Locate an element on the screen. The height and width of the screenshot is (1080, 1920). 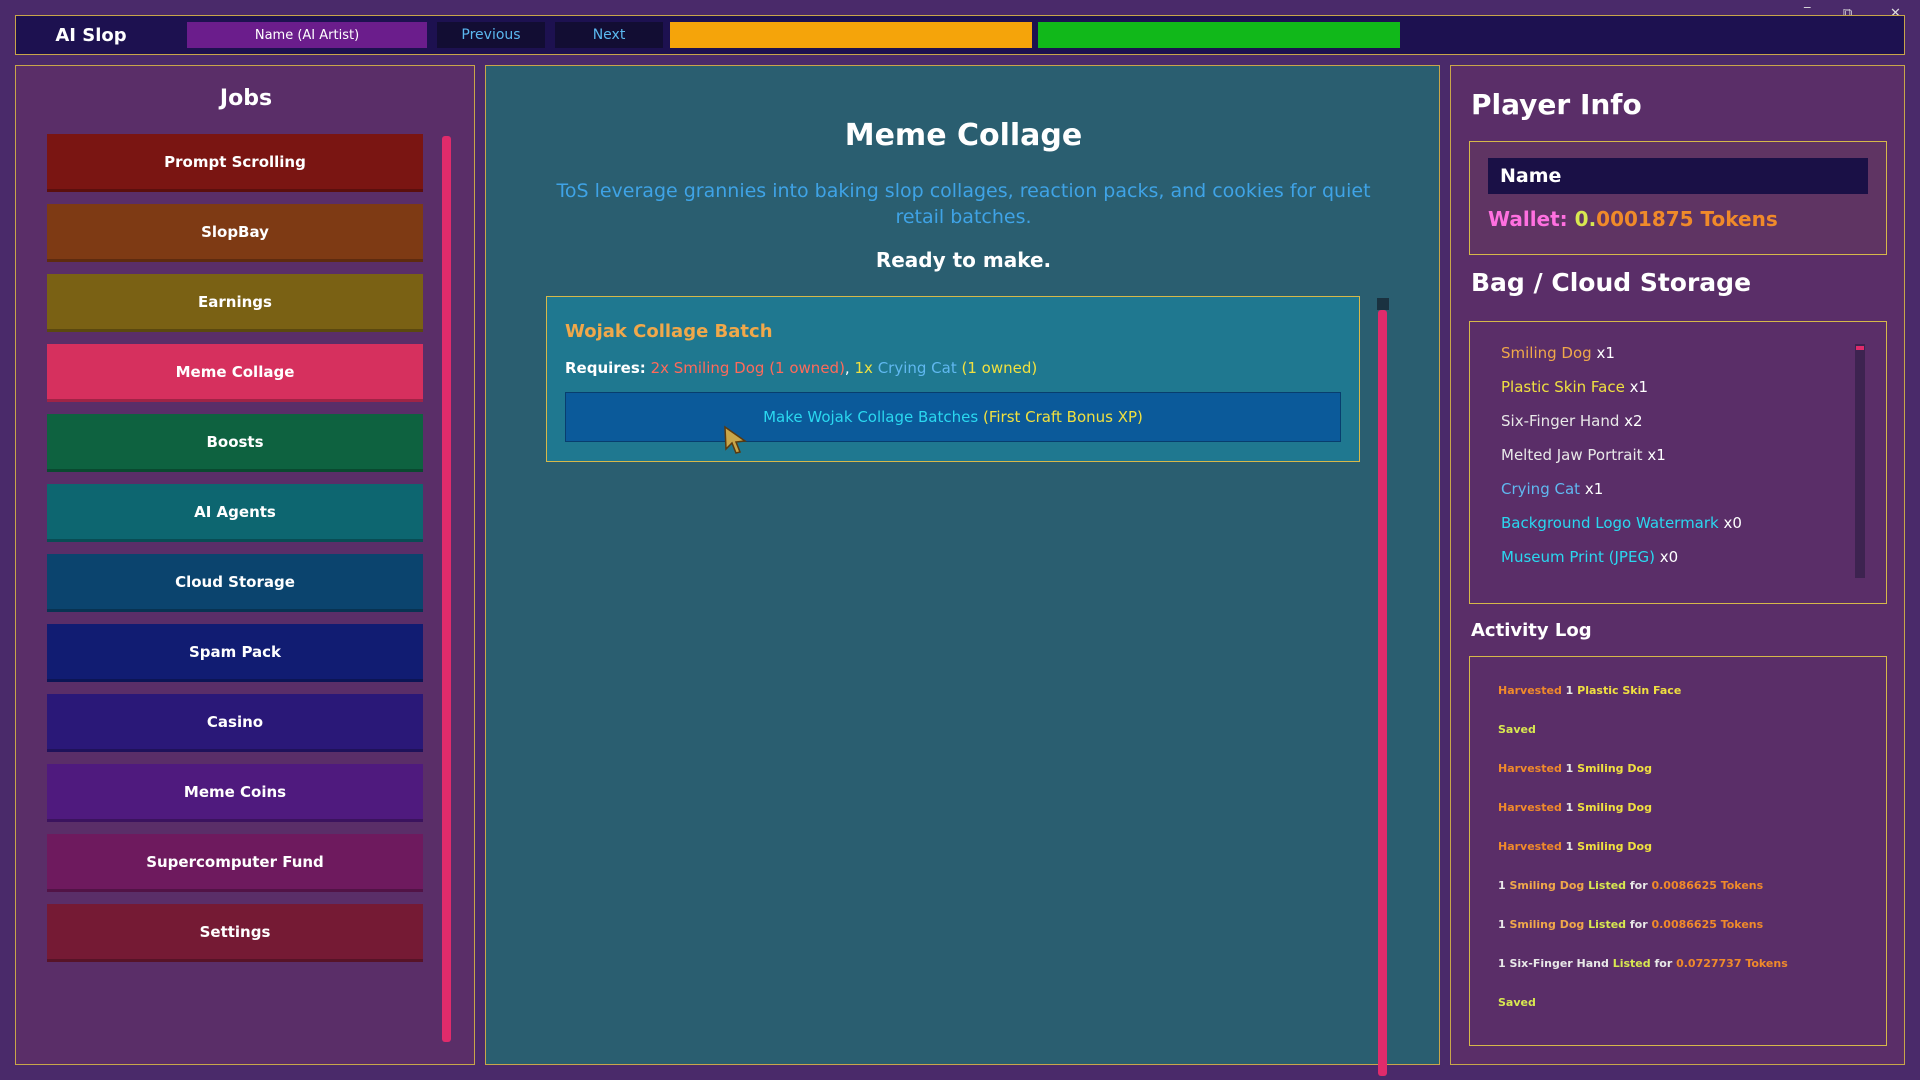
main-scroll-track is located at coordinates (1383, 304).